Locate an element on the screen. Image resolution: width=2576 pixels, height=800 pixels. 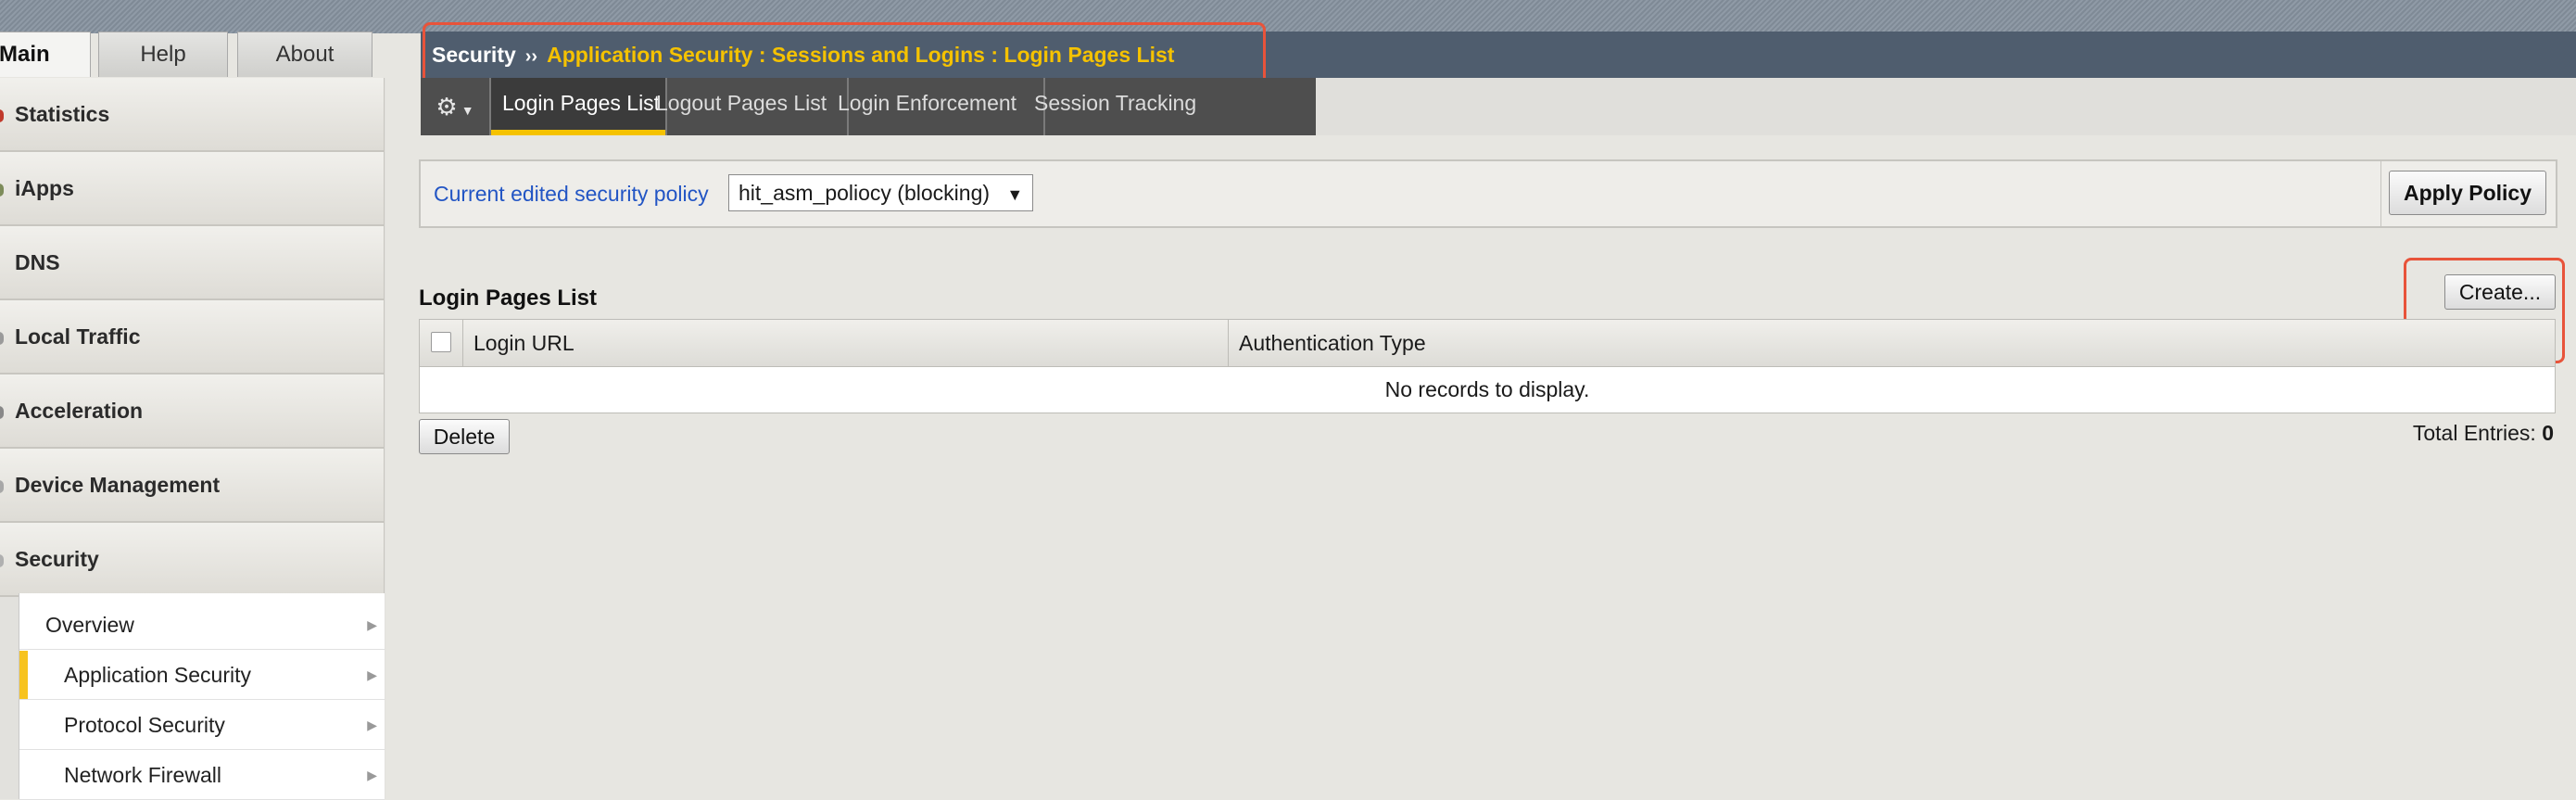
submenu-item-application-security: Application Security ▶ is located at coordinates (202, 676).